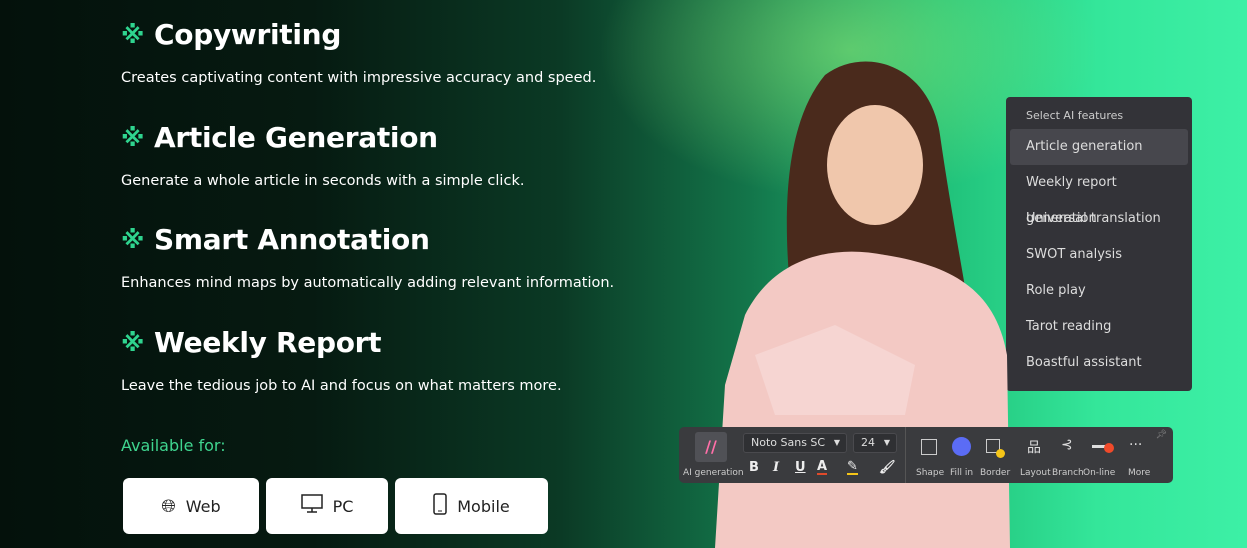 This screenshot has width=1247, height=548. What do you see at coordinates (440, 506) in the screenshot?
I see `phone-icon` at bounding box center [440, 506].